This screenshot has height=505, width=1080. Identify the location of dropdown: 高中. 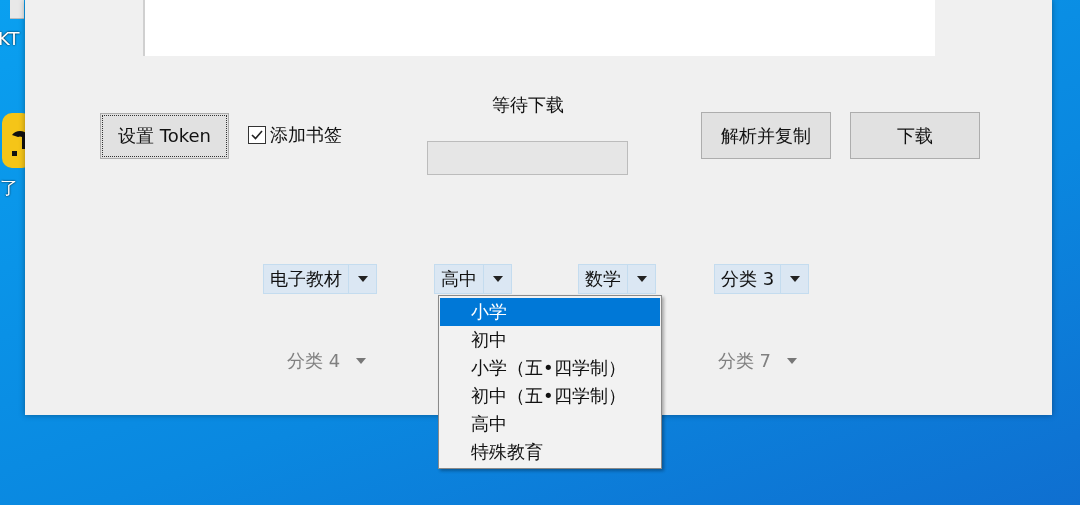
(473, 279).